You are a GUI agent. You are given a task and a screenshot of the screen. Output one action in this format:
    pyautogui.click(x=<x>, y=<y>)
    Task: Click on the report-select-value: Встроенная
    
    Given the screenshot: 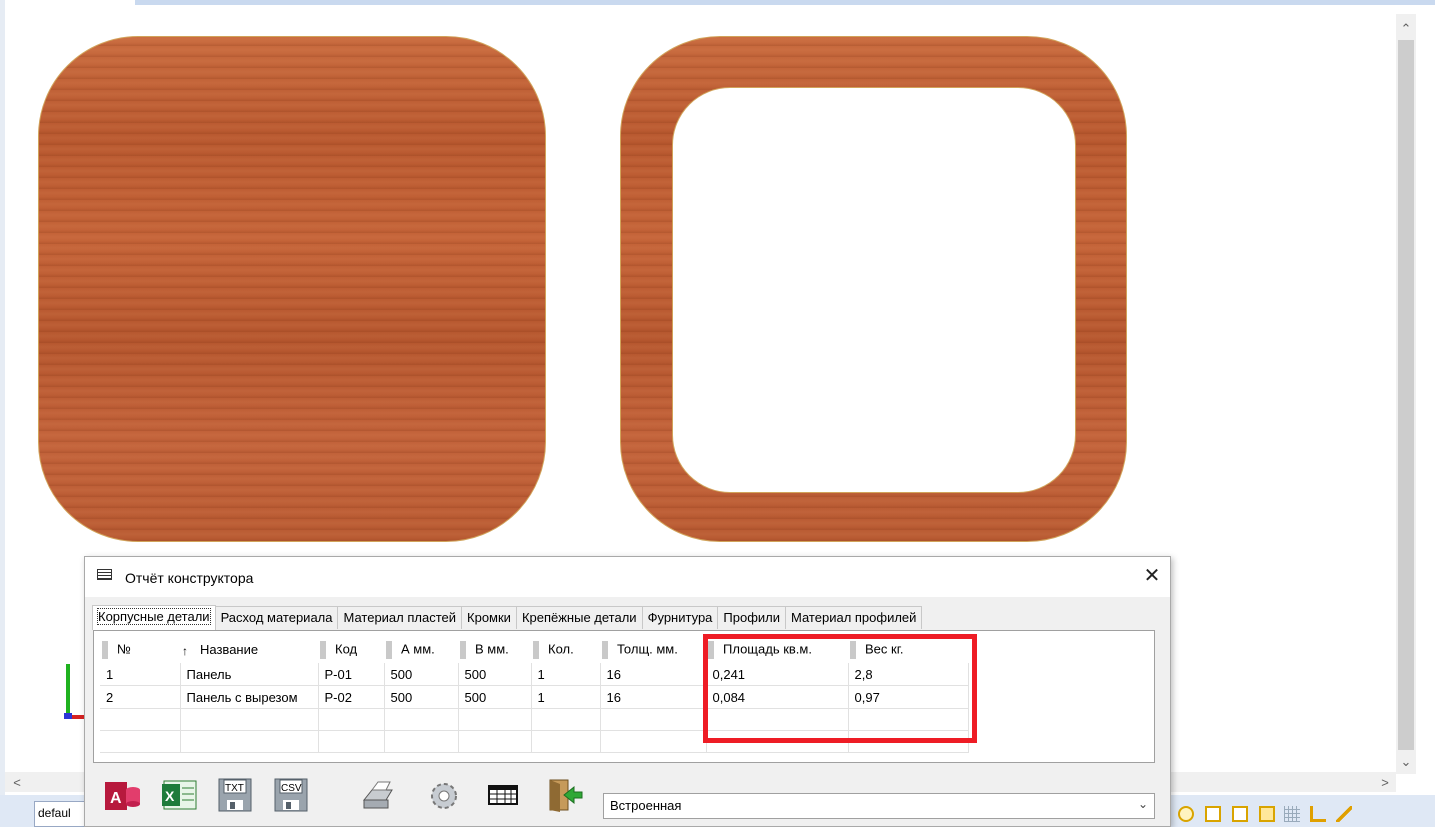 What is the action you would take?
    pyautogui.click(x=646, y=805)
    